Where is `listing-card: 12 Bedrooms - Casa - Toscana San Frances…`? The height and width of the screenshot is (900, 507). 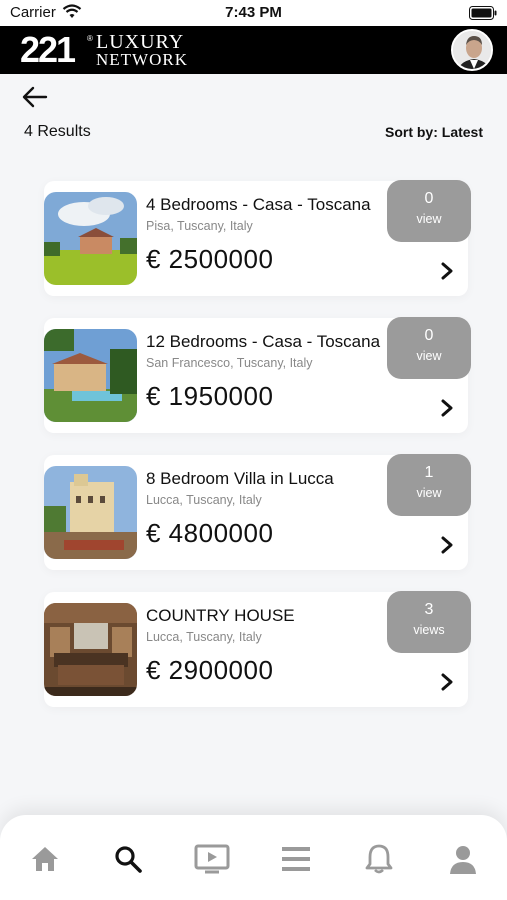 listing-card: 12 Bedrooms - Casa - Toscana San Frances… is located at coordinates (257, 375).